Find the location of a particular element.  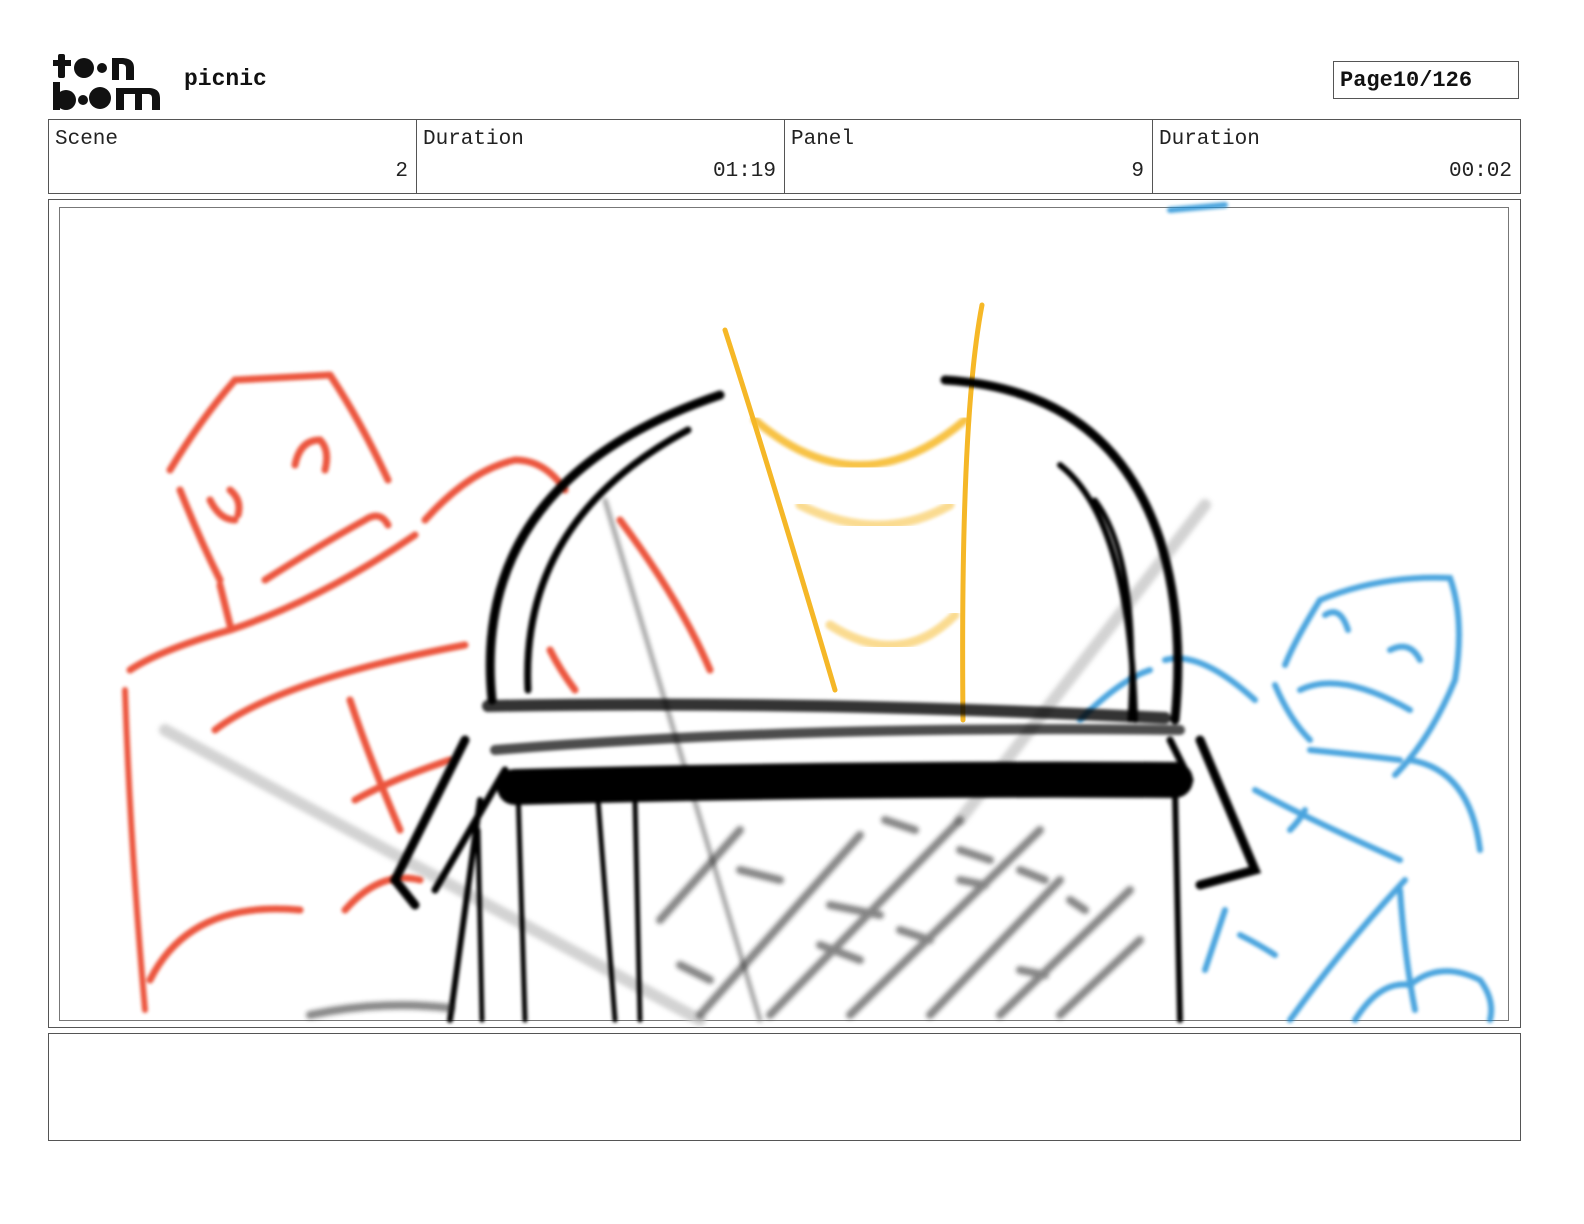

scene-label: Scene is located at coordinates (87, 139).